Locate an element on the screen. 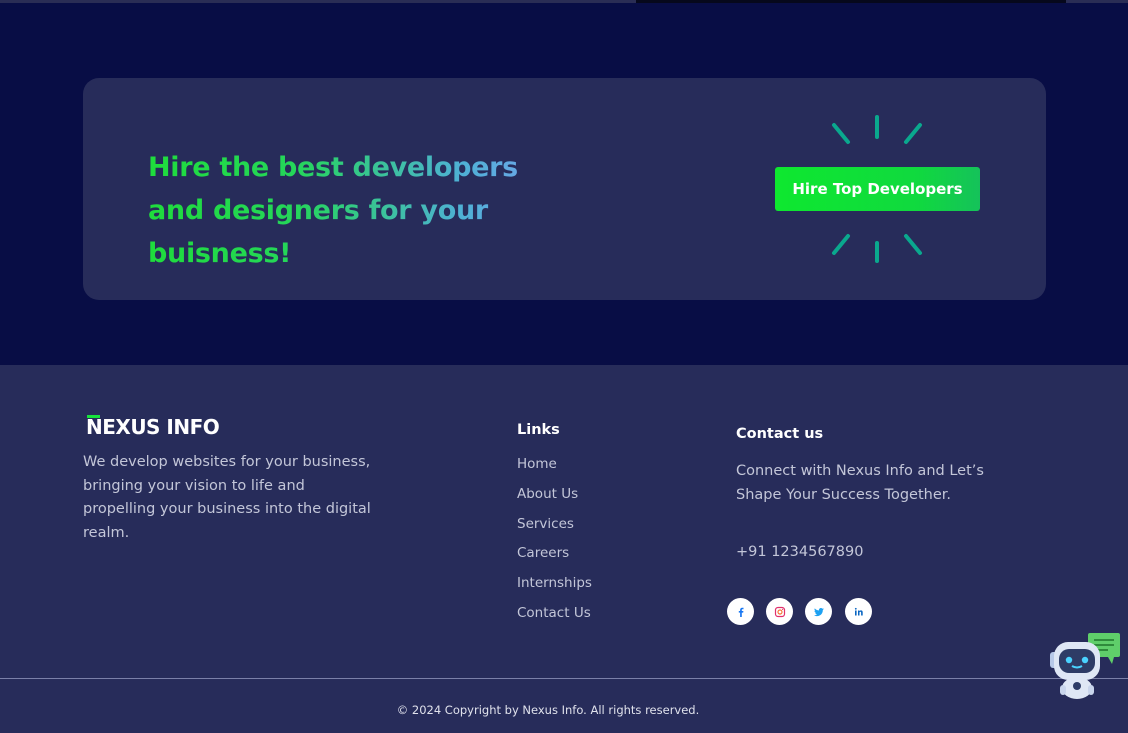 Image resolution: width=1128 pixels, height=733 pixels. footer-link-internships: Internships is located at coordinates (554, 583).